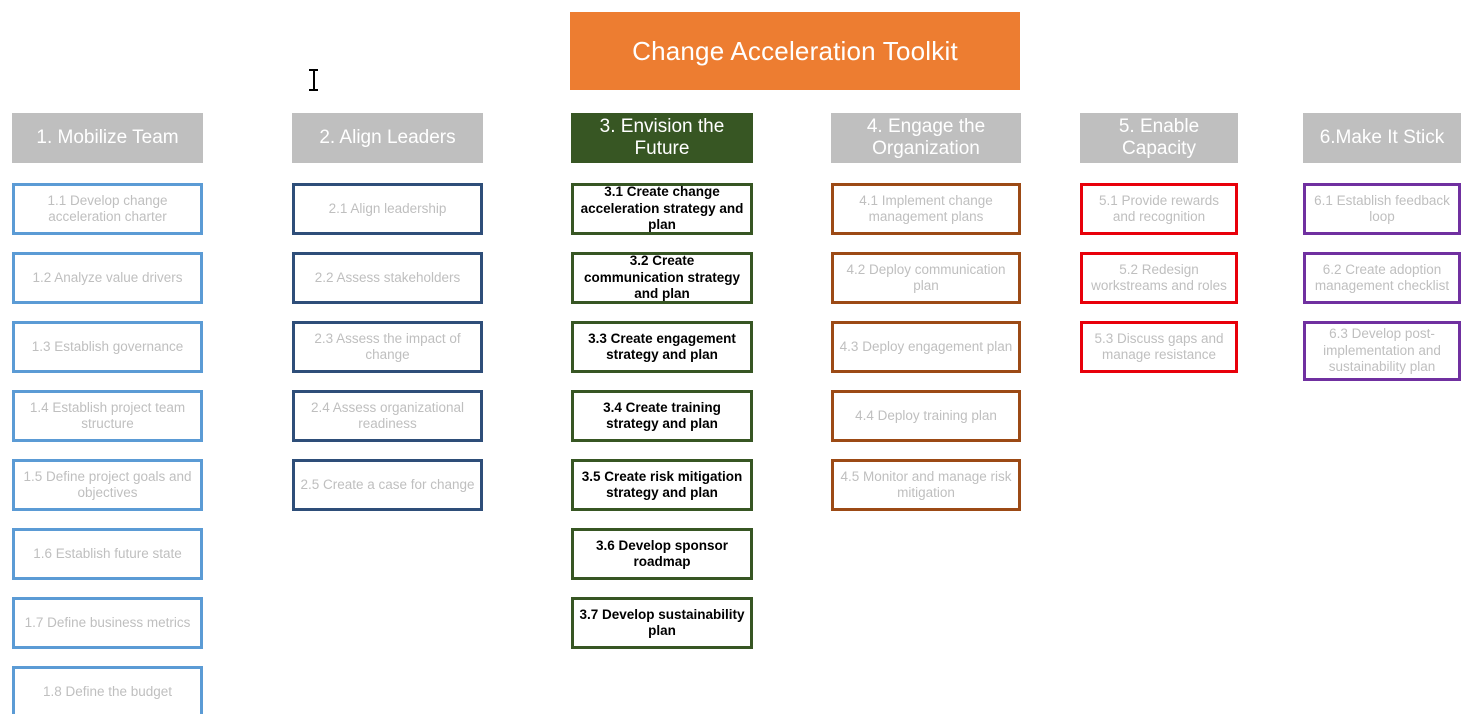 This screenshot has width=1472, height=714. I want to click on task-label: 2.3 Assess the impact of change, so click(387, 346).